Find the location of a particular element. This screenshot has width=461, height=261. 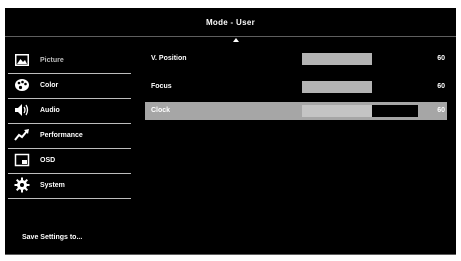

setting-row-v-position: V. Position 60 is located at coordinates (296, 59).